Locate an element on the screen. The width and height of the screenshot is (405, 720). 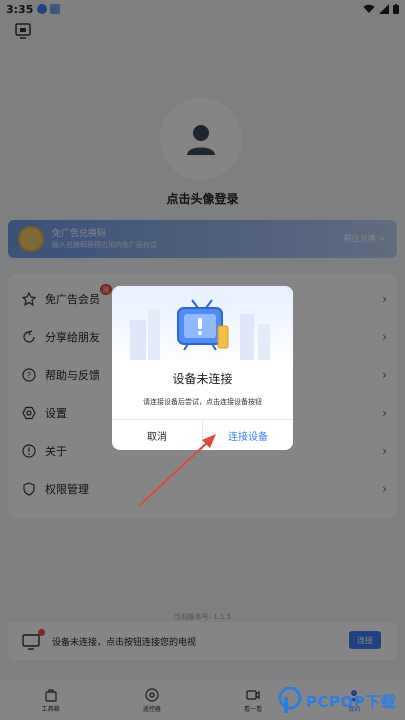
pcpop-logo-icon is located at coordinates (290, 700).